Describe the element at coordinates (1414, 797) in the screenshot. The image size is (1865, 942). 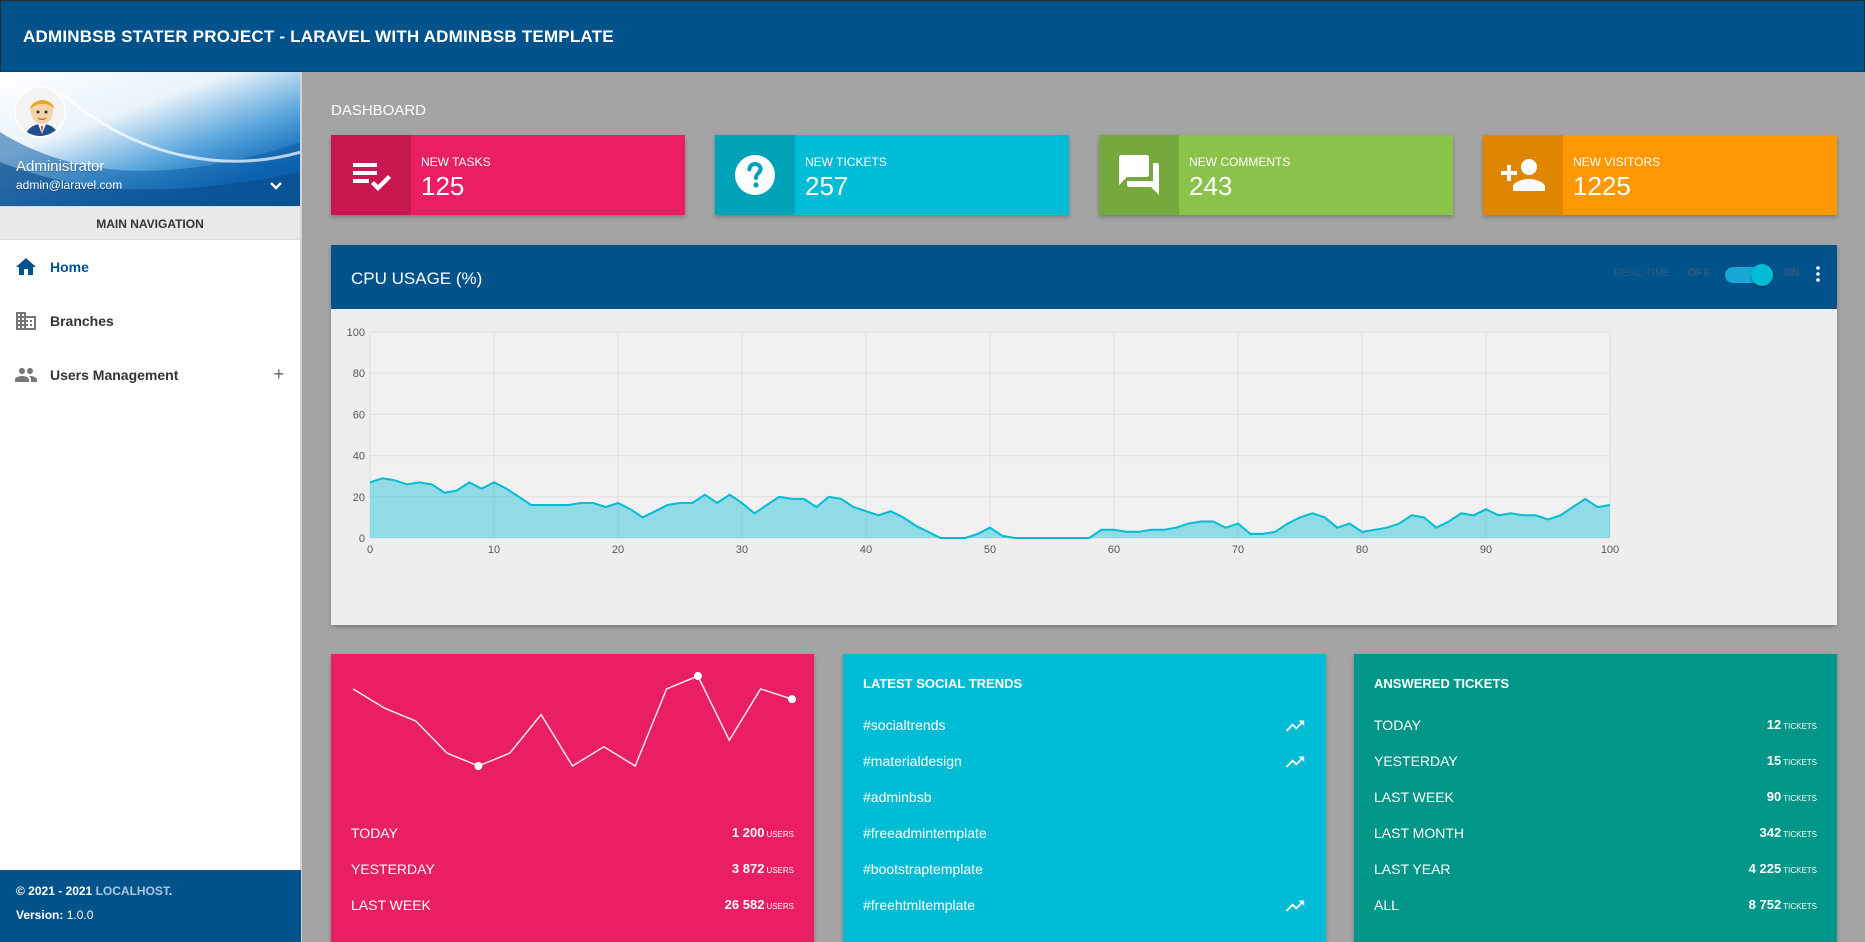
I see `ticket-label: LAST WEEK` at that location.